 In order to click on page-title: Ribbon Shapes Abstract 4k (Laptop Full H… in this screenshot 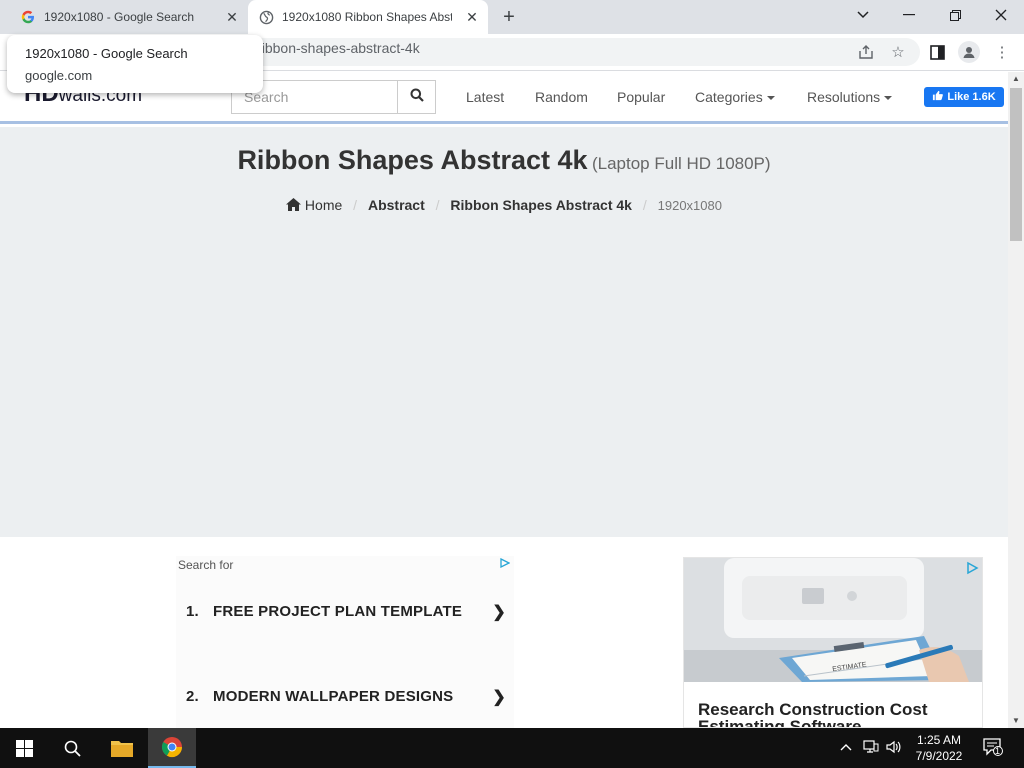, I will do `click(504, 160)`.